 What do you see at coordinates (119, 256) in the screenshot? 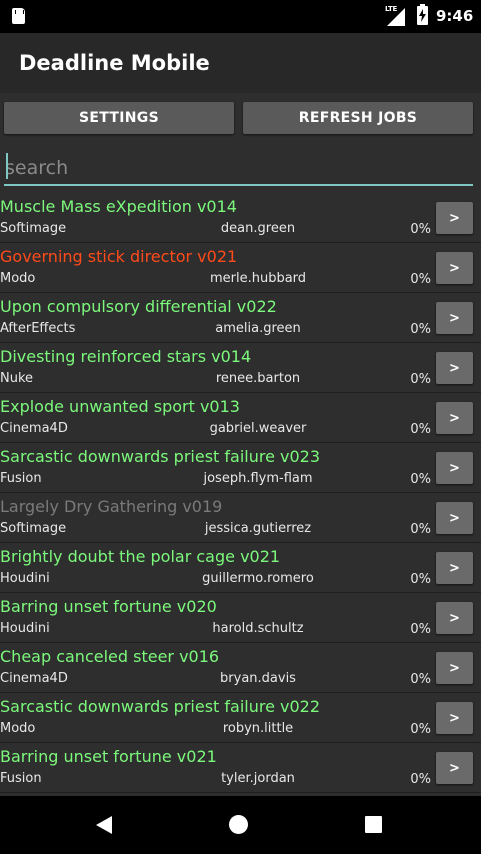
I see `job-name: Governing stick director v021` at bounding box center [119, 256].